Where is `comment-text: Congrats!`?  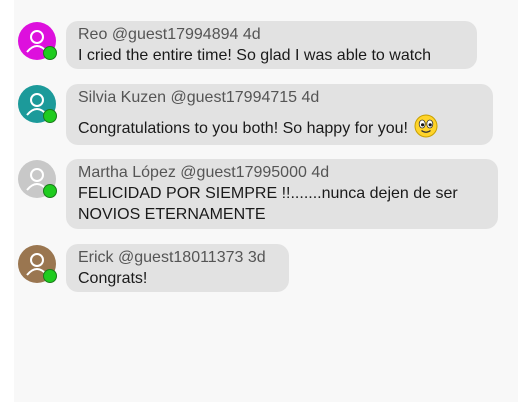 comment-text: Congrats! is located at coordinates (113, 278).